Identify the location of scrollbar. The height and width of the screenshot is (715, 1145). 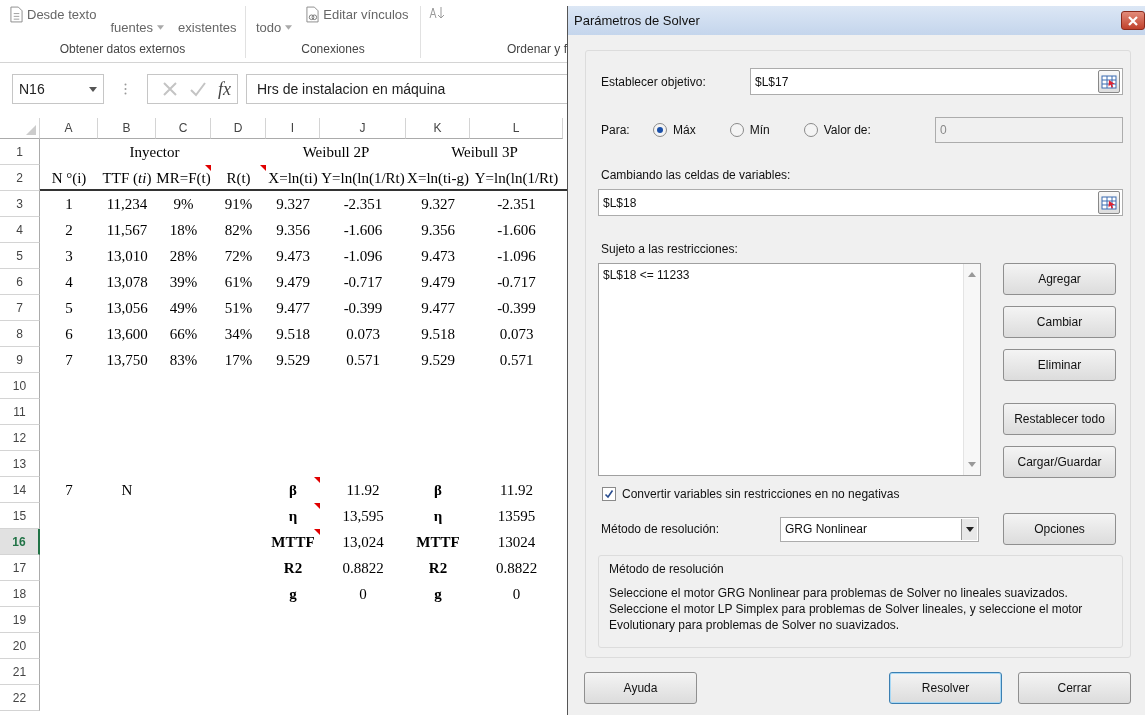
(971, 369).